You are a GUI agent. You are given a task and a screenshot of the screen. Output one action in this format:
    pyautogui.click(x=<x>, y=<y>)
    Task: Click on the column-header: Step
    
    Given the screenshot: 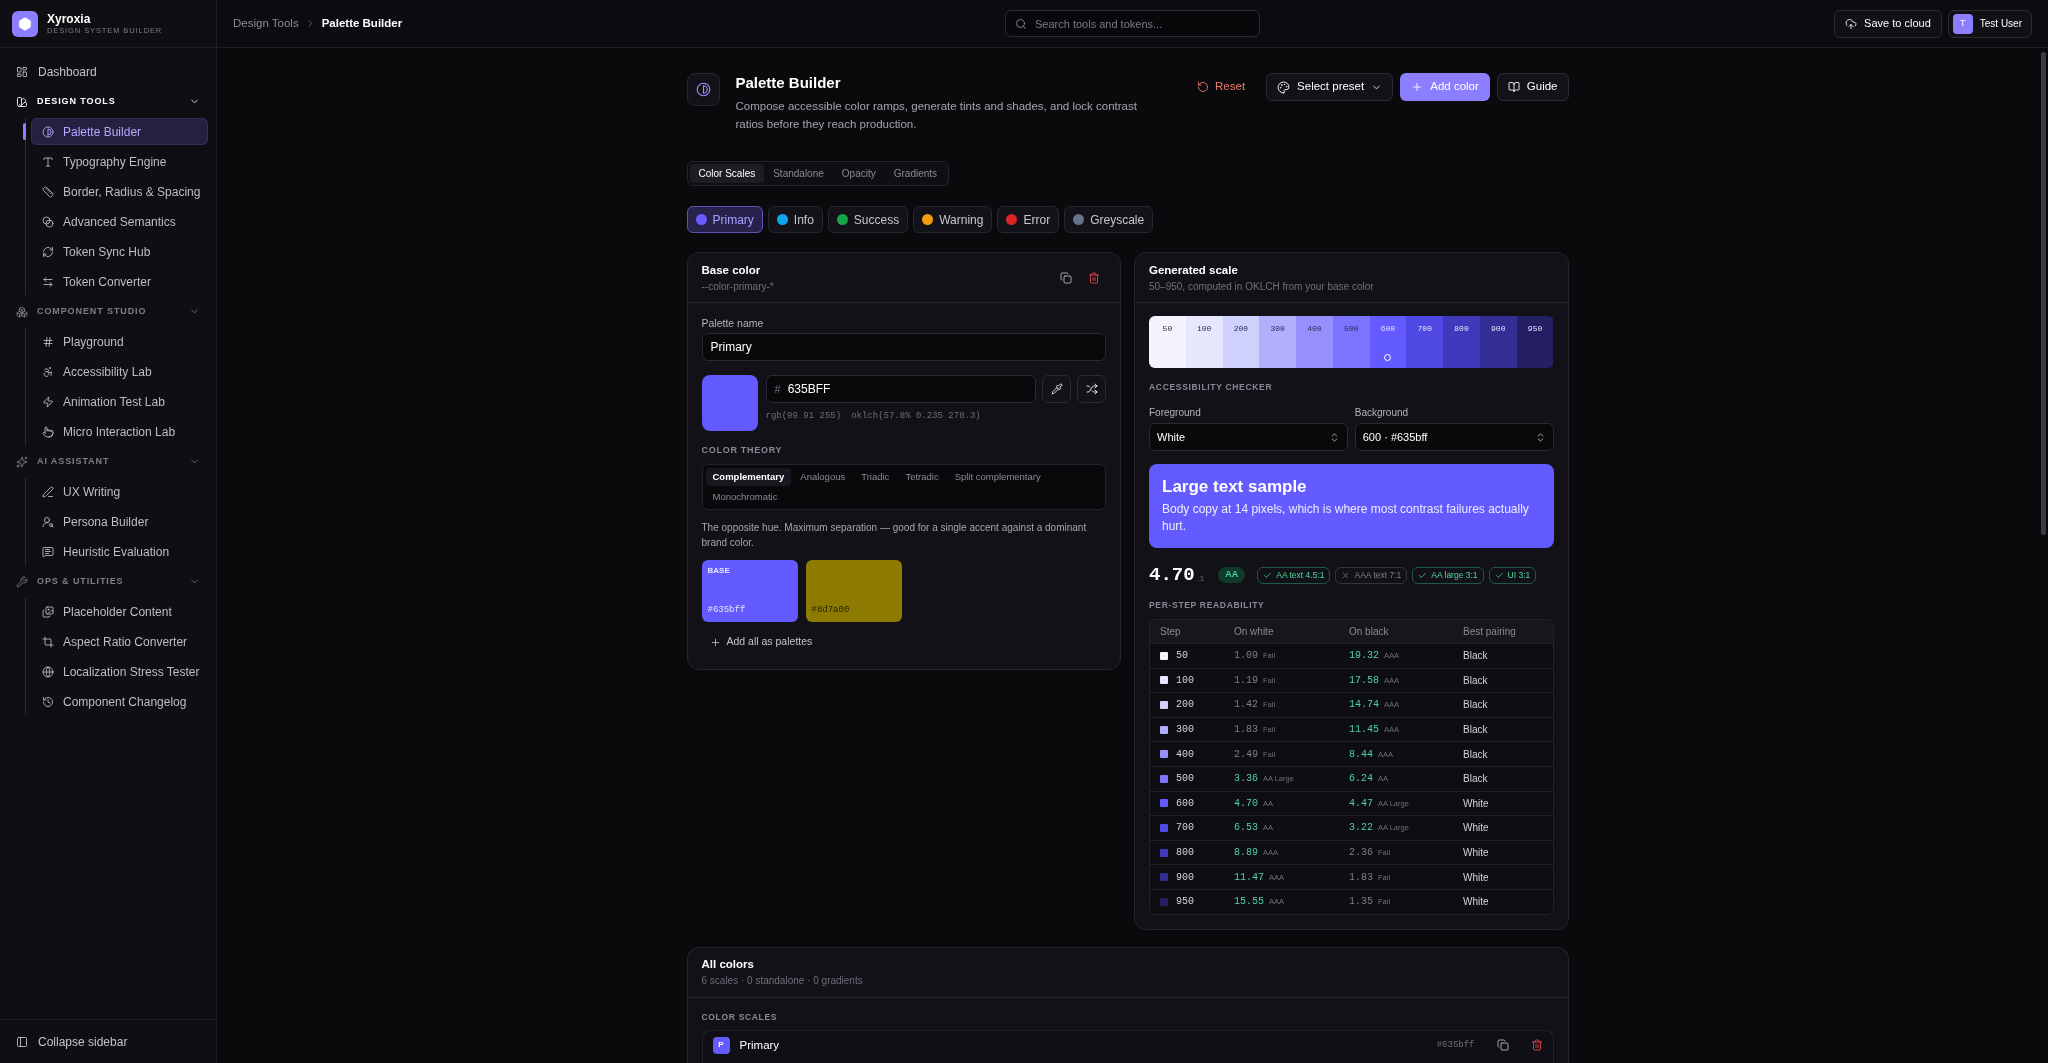 What is the action you would take?
    pyautogui.click(x=1171, y=632)
    